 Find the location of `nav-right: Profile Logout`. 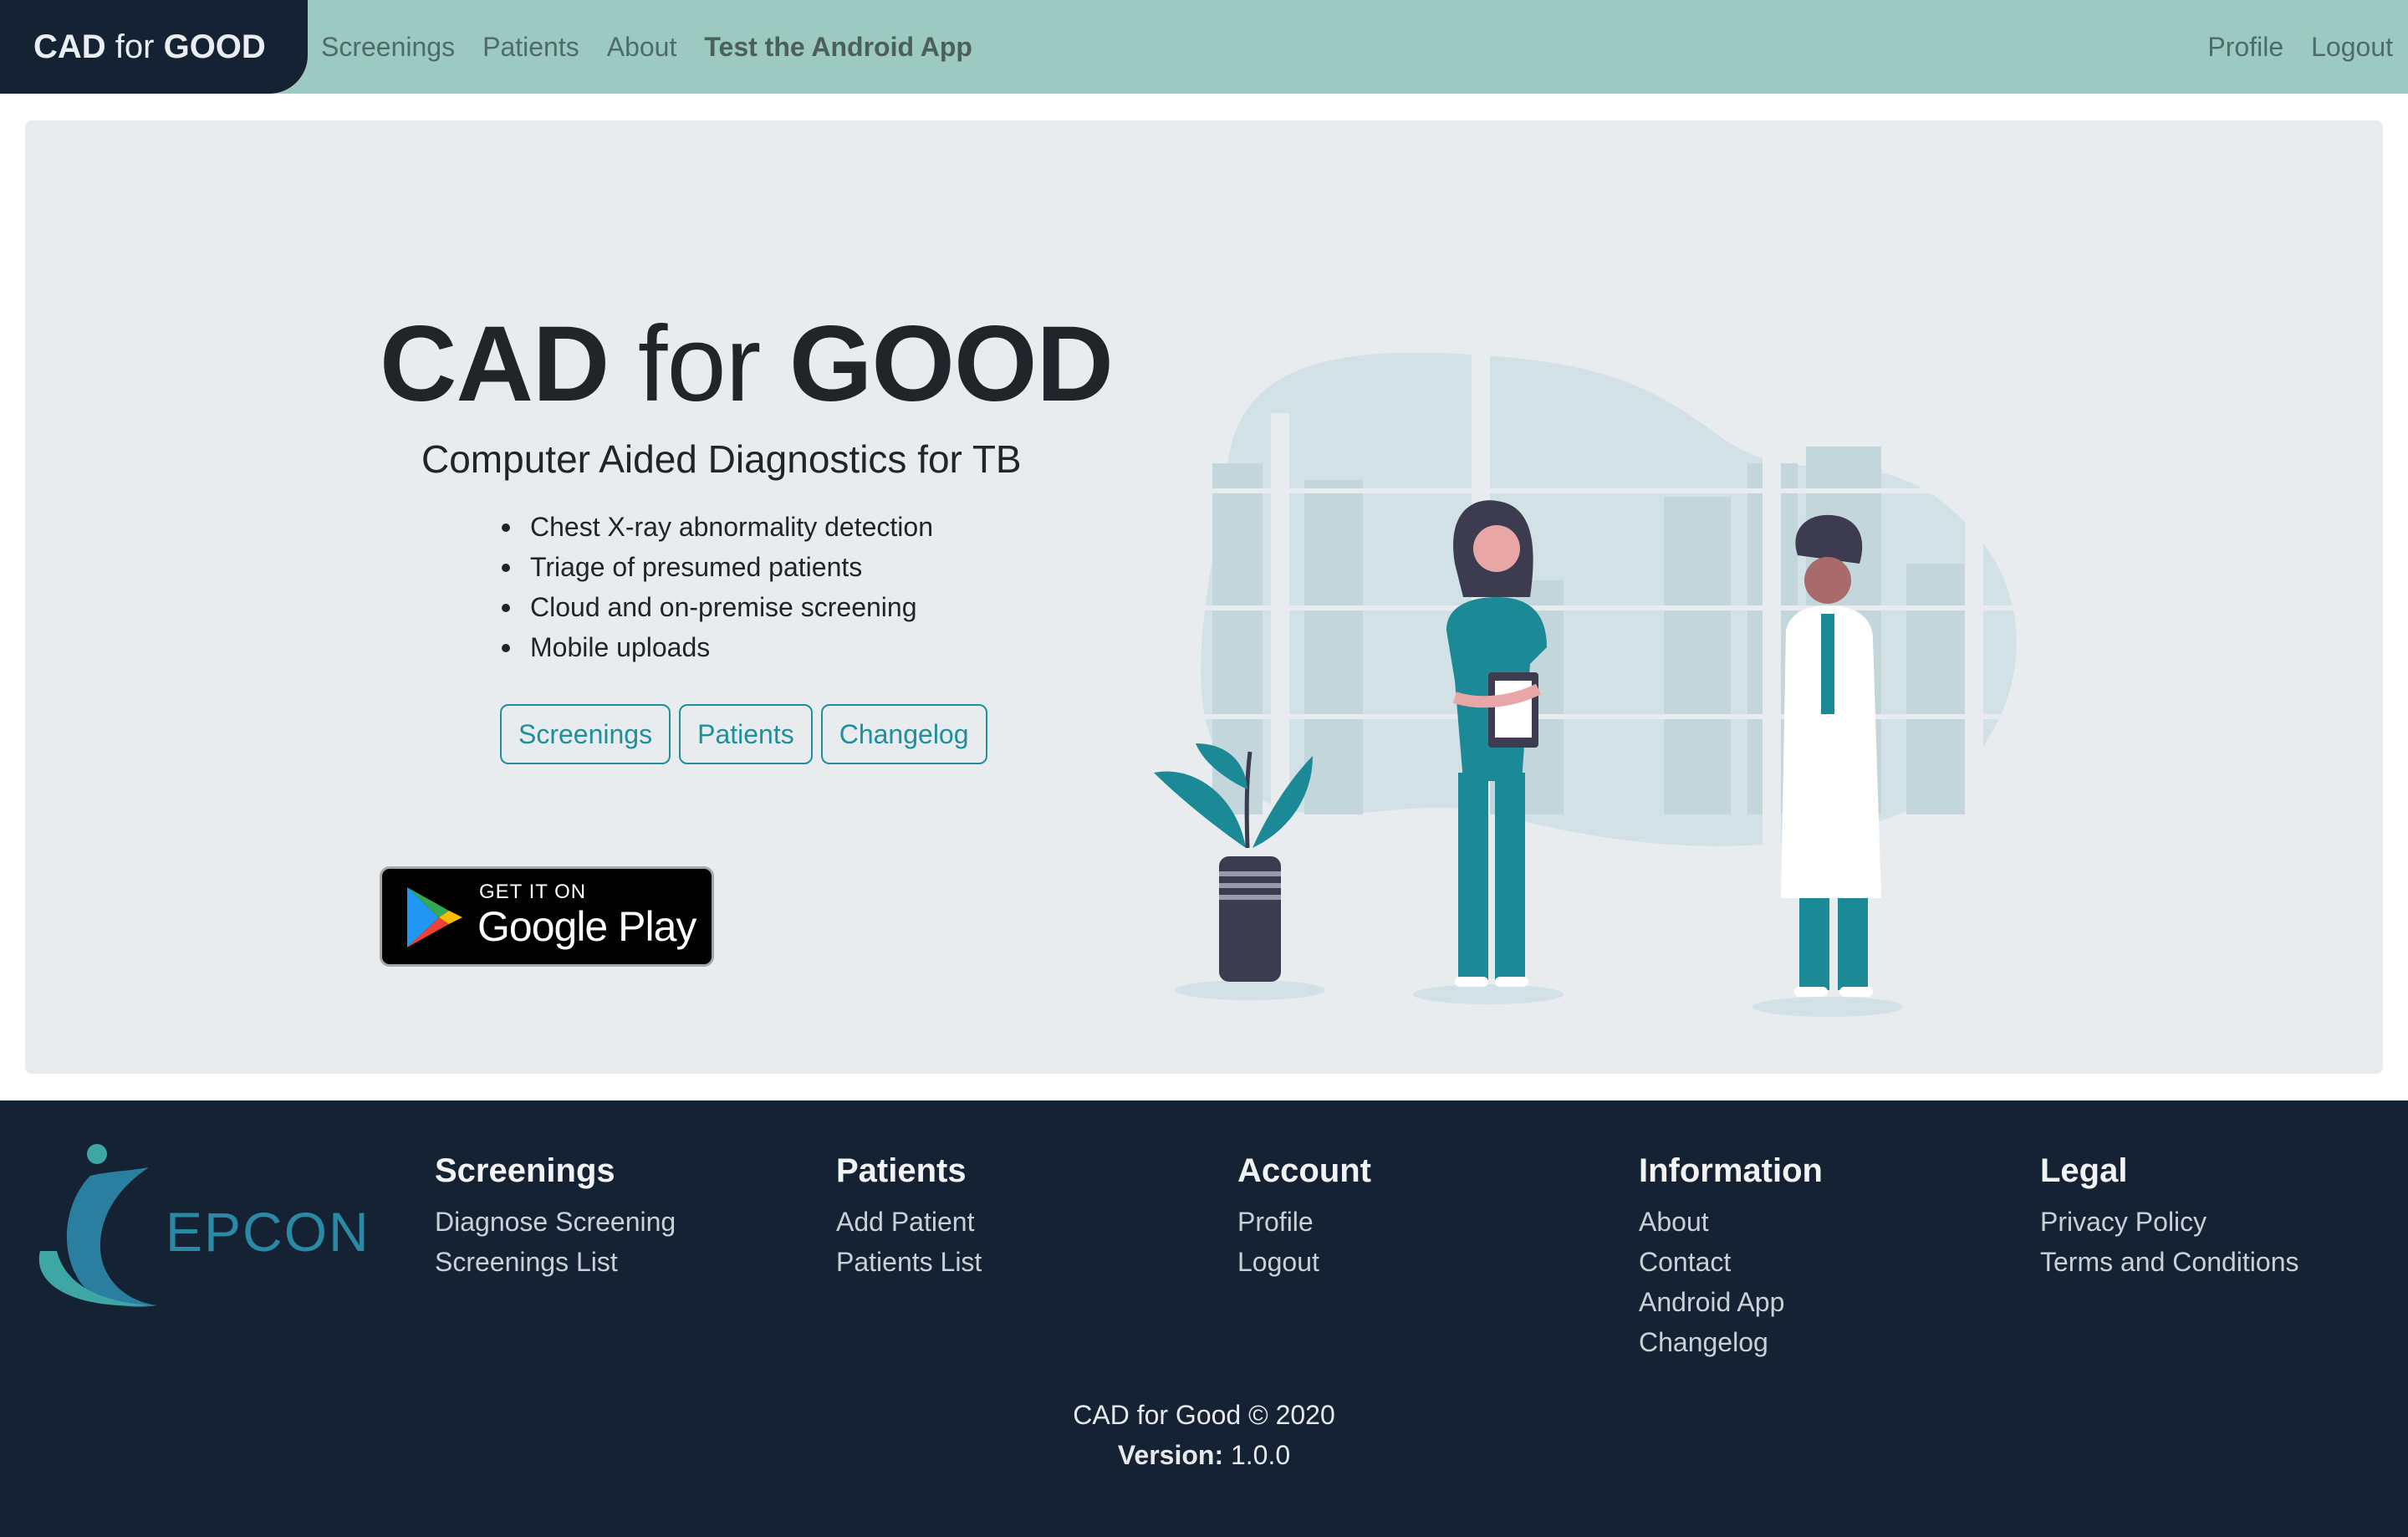

nav-right: Profile Logout is located at coordinates (2287, 47).